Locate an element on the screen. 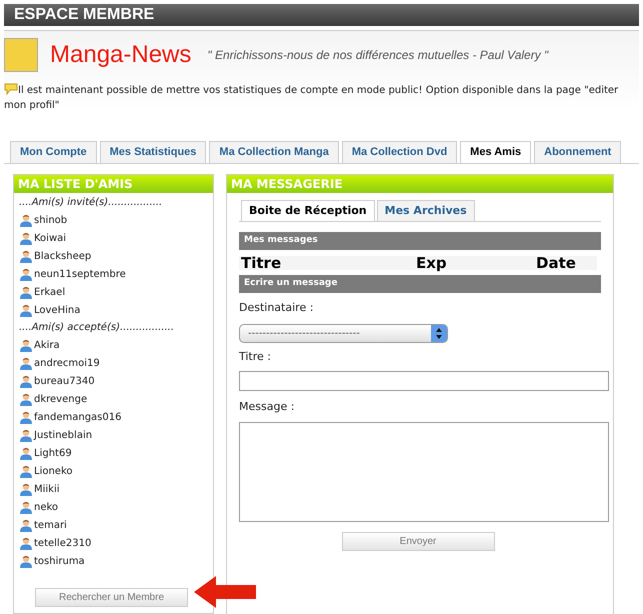  panel-title: MA MESSAGERIE is located at coordinates (287, 184).